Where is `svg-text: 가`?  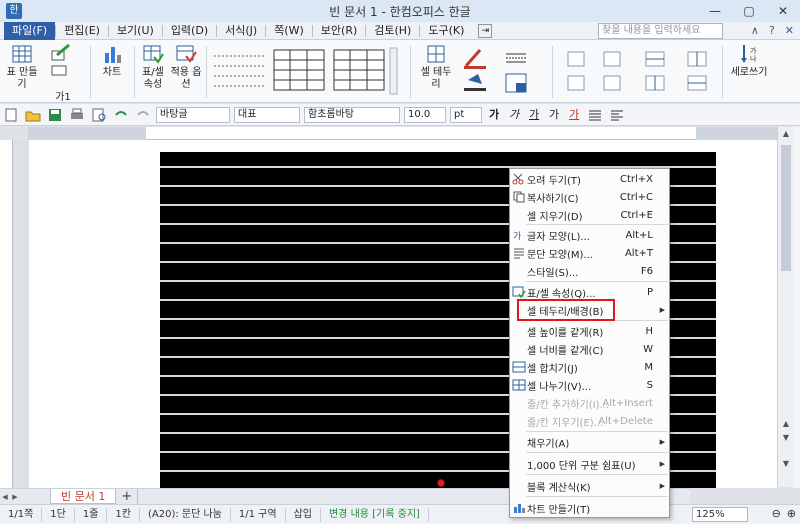
svg-text: 가 is located at coordinates (517, 236).